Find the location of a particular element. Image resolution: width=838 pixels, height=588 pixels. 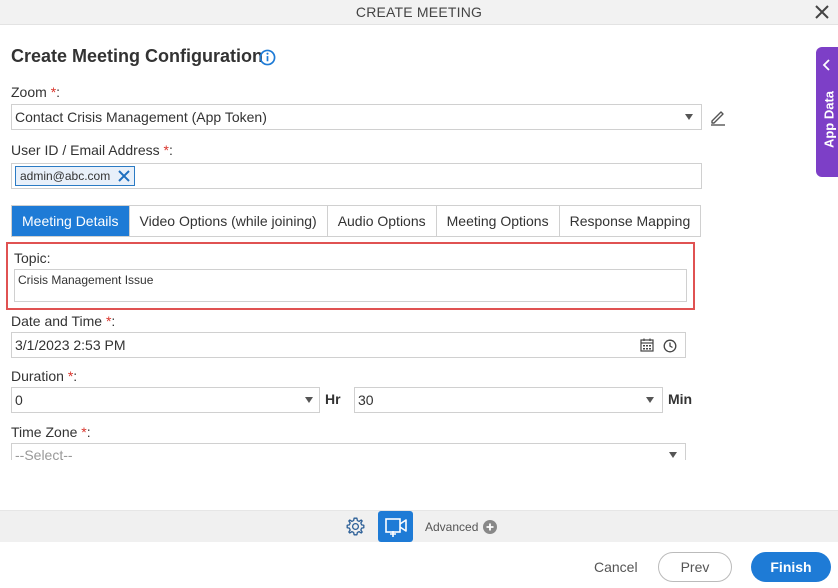

close-icon is located at coordinates (822, 12).